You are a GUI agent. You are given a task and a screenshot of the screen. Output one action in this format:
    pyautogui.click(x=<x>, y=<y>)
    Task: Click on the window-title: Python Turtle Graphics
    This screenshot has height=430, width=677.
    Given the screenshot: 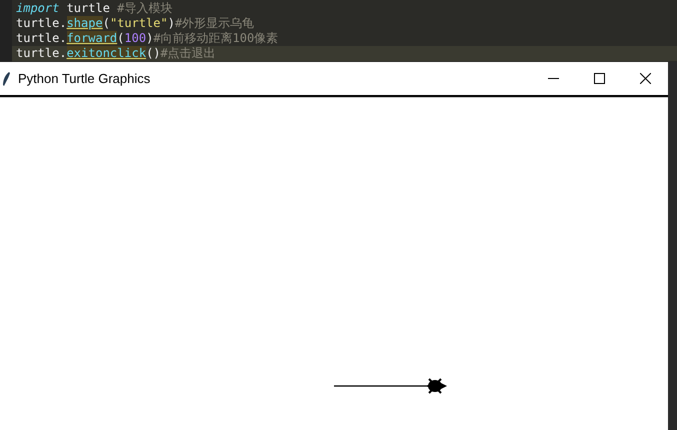 What is the action you would take?
    pyautogui.click(x=84, y=78)
    